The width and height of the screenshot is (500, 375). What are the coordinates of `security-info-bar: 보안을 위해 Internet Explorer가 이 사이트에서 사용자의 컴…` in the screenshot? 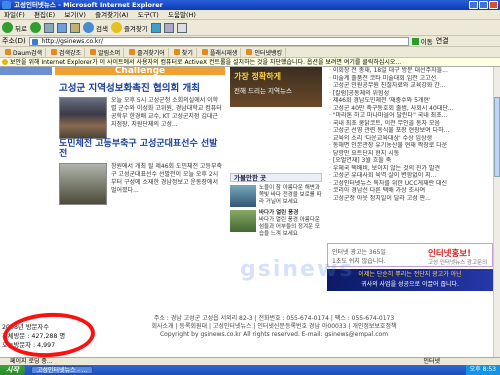 It's located at (250, 62).